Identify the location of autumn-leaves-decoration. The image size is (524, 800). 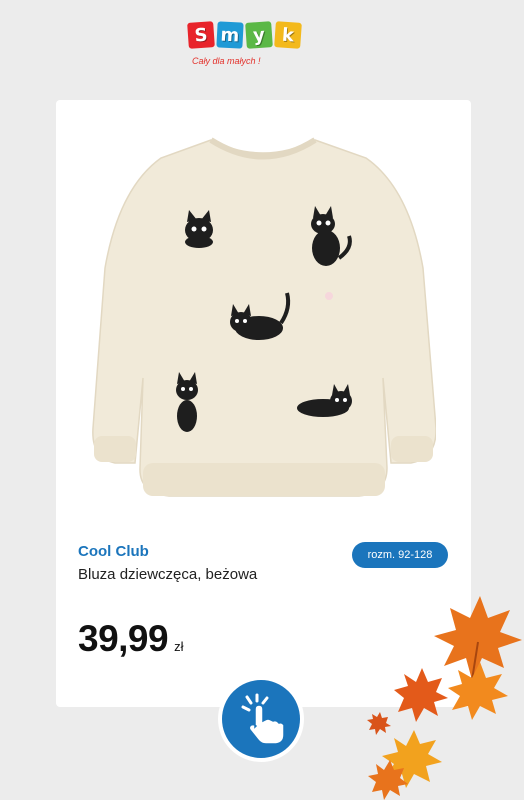
(444, 698).